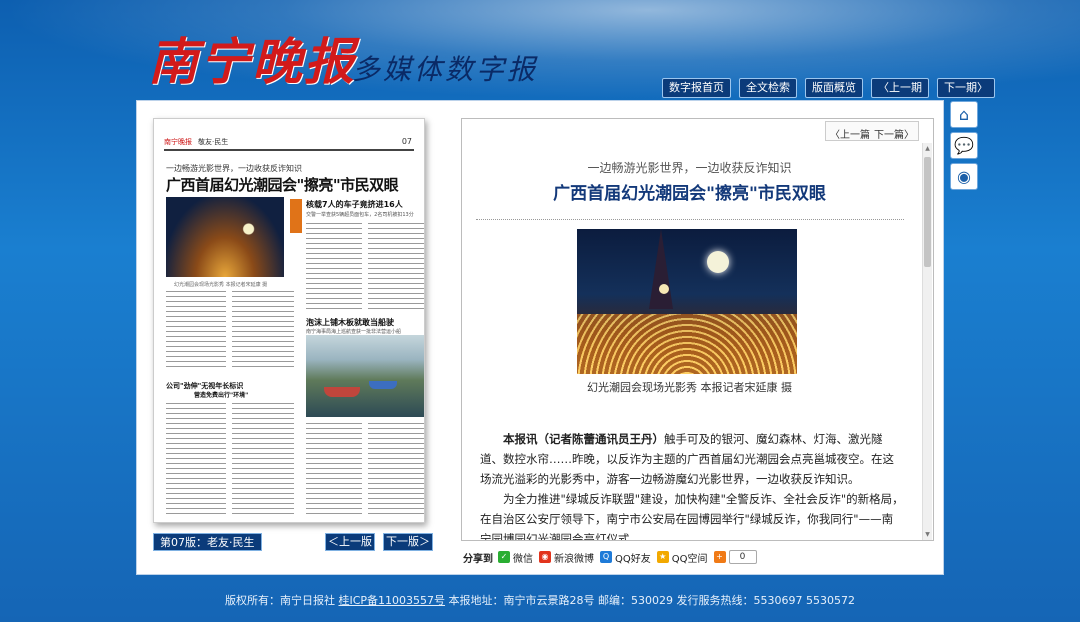  Describe the element at coordinates (927, 212) in the screenshot. I see `scroll-thumb` at that location.